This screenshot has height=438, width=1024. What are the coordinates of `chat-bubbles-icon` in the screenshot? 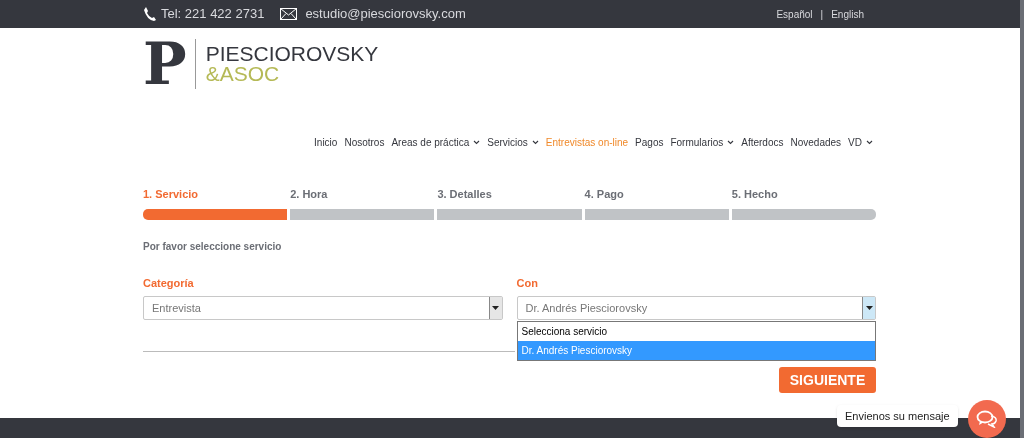 It's located at (987, 419).